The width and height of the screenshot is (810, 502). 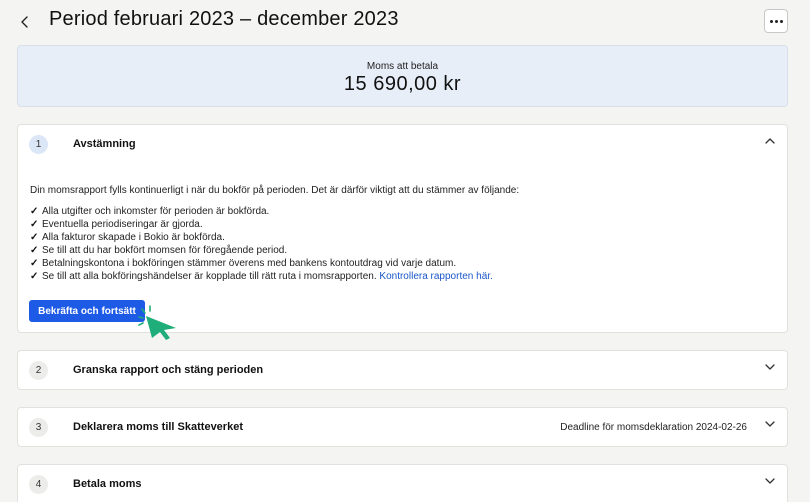 I want to click on page-header: Period februari 2023 – december 2023, so click(x=405, y=22).